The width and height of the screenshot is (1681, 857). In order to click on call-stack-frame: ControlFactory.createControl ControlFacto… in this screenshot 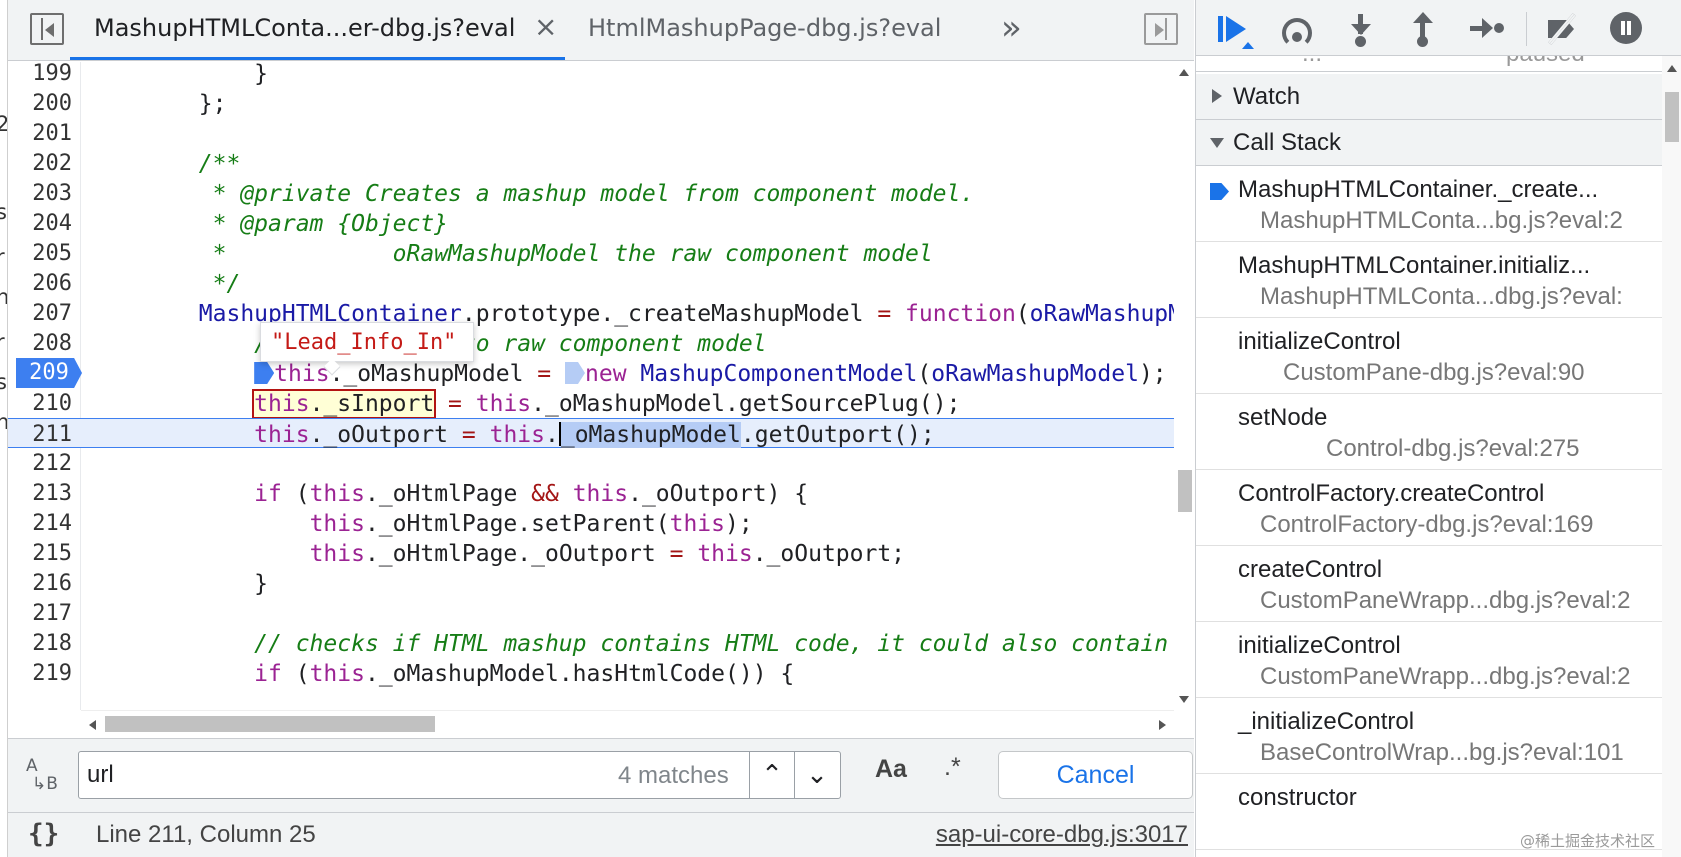, I will do `click(1429, 508)`.